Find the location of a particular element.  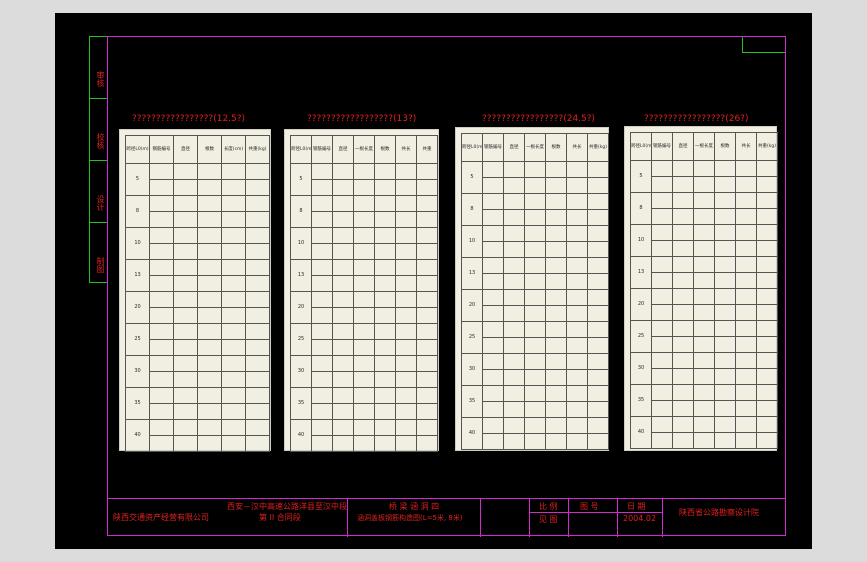

span-cell: 35 is located at coordinates (301, 403).